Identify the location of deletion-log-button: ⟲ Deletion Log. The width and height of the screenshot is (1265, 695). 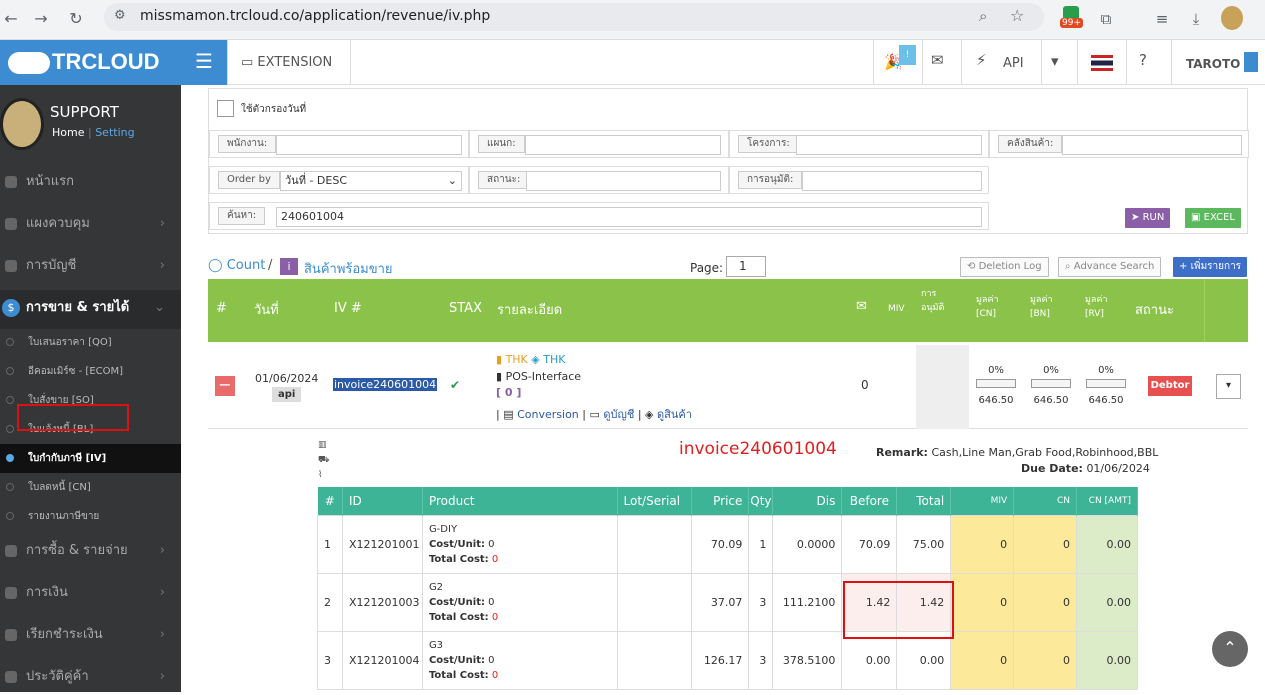
(1004, 267).